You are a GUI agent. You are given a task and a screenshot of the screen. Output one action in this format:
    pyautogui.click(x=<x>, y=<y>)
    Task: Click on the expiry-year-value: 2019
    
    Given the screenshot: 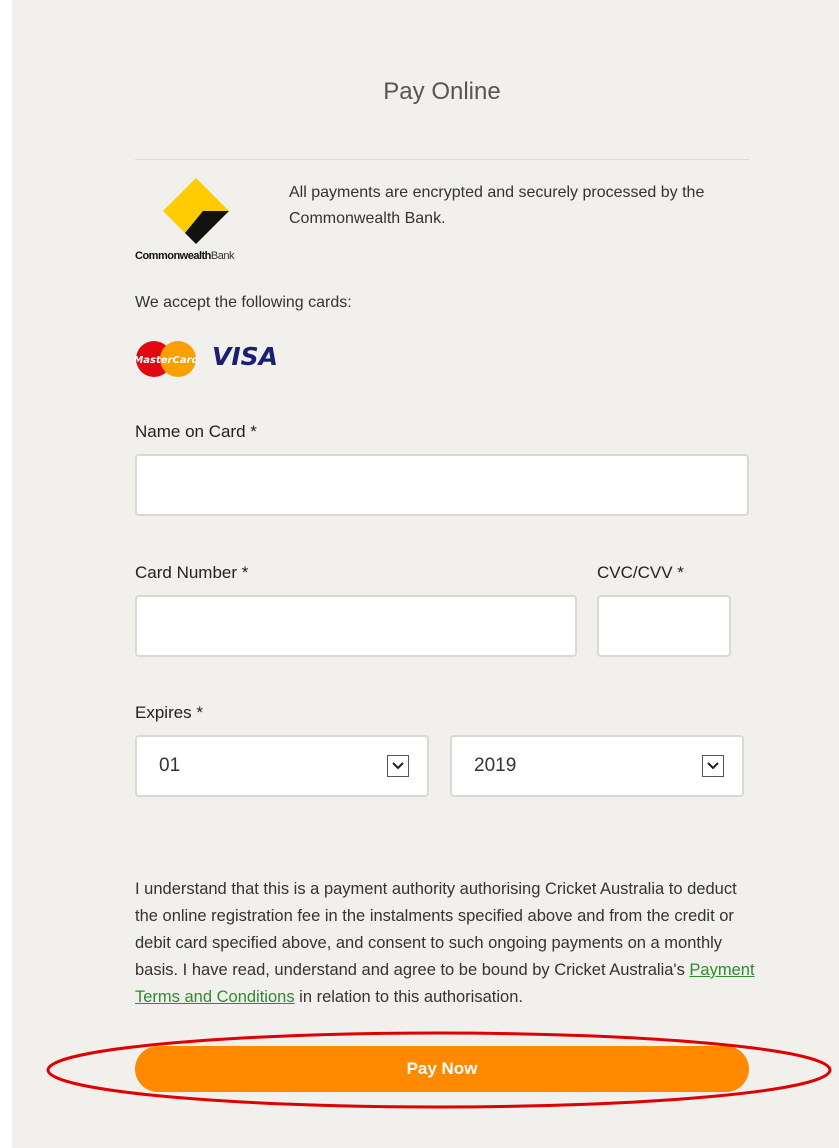 What is the action you would take?
    pyautogui.click(x=495, y=765)
    